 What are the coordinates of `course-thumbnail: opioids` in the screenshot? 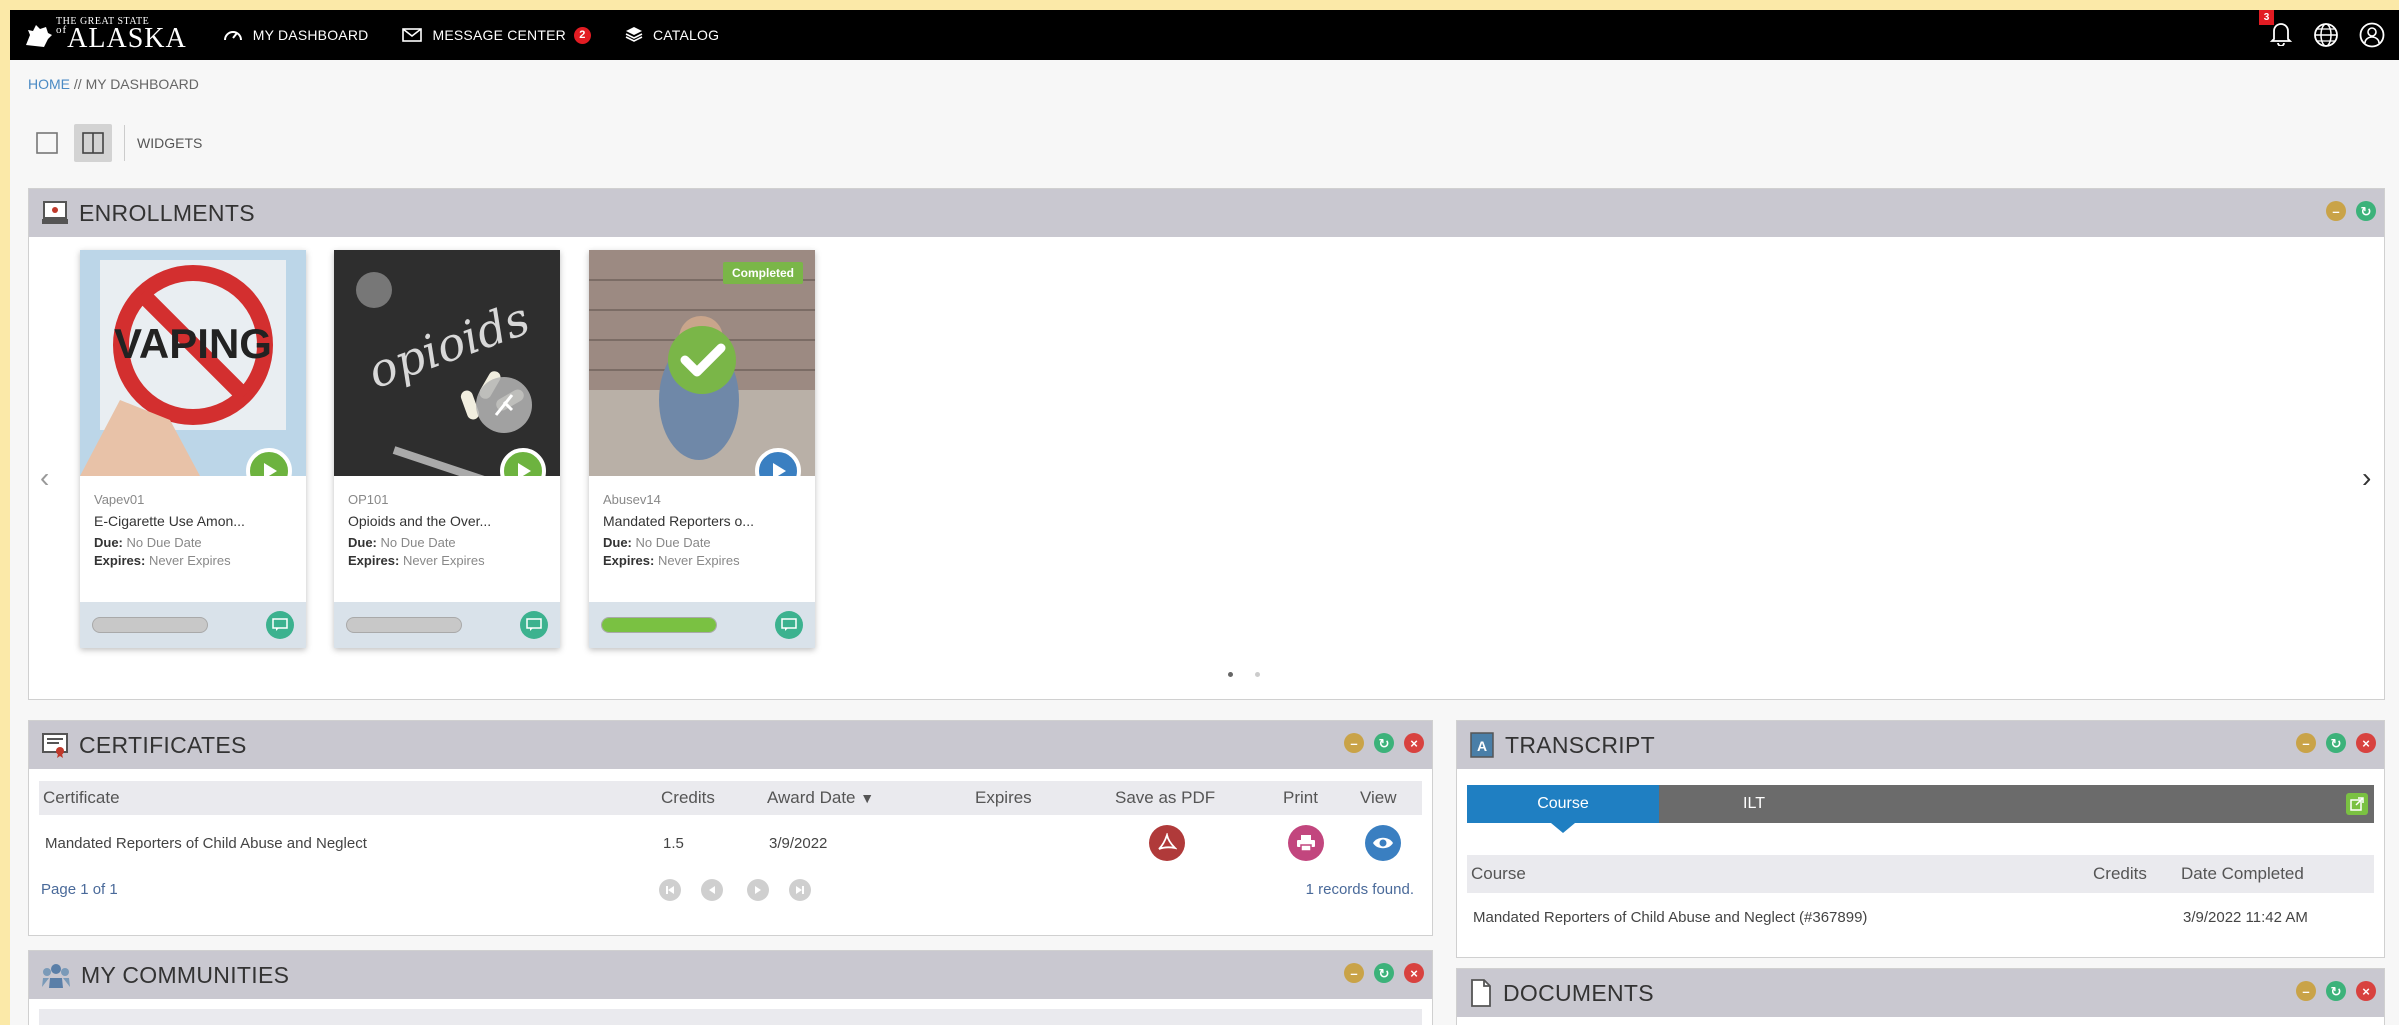 It's located at (447, 363).